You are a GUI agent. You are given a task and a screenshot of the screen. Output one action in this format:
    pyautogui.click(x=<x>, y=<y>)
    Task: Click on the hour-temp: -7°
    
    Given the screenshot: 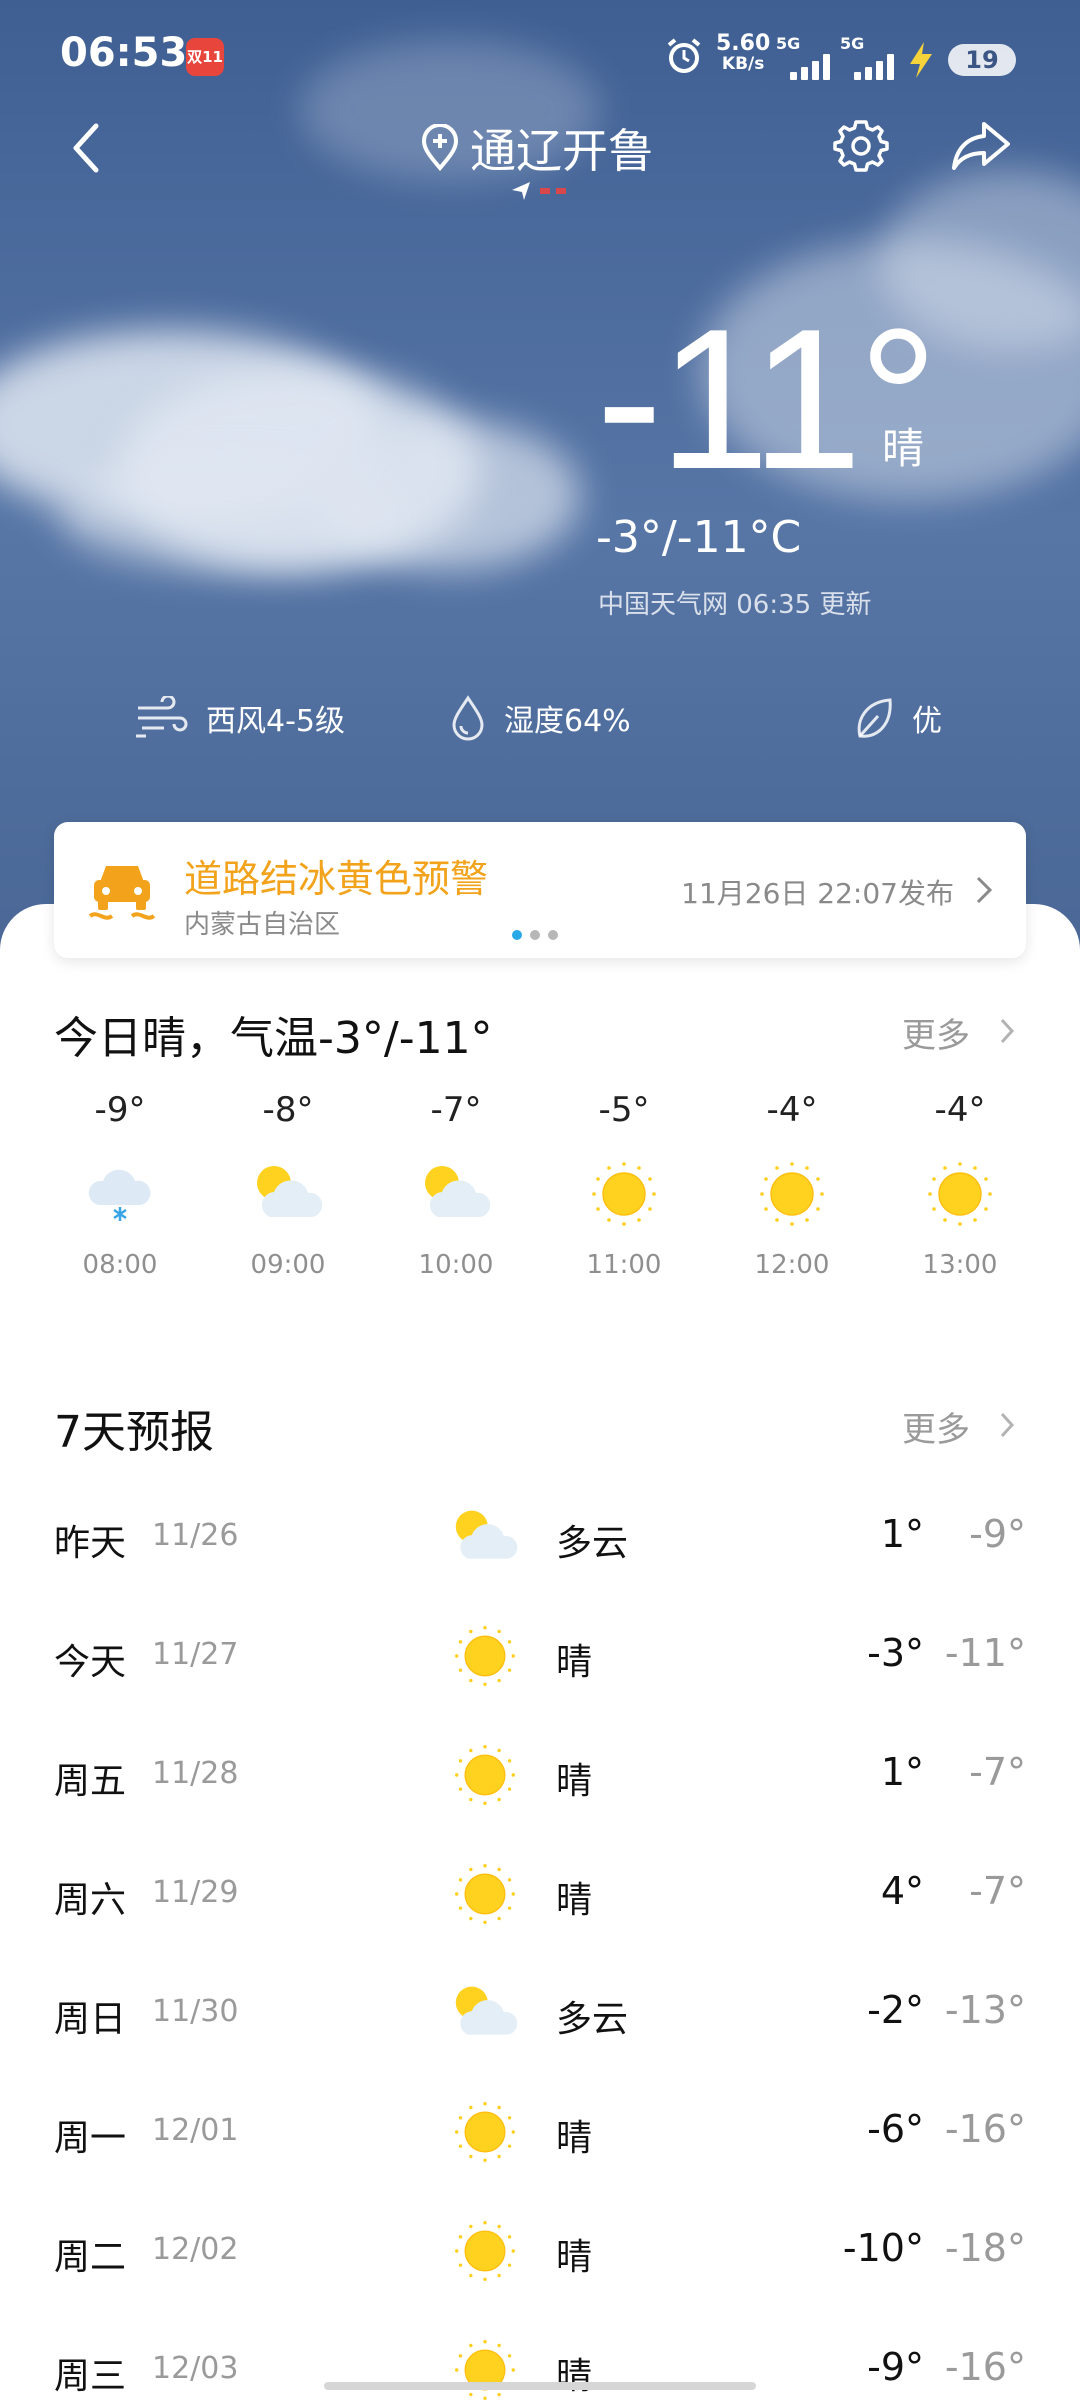 What is the action you would take?
    pyautogui.click(x=456, y=1110)
    